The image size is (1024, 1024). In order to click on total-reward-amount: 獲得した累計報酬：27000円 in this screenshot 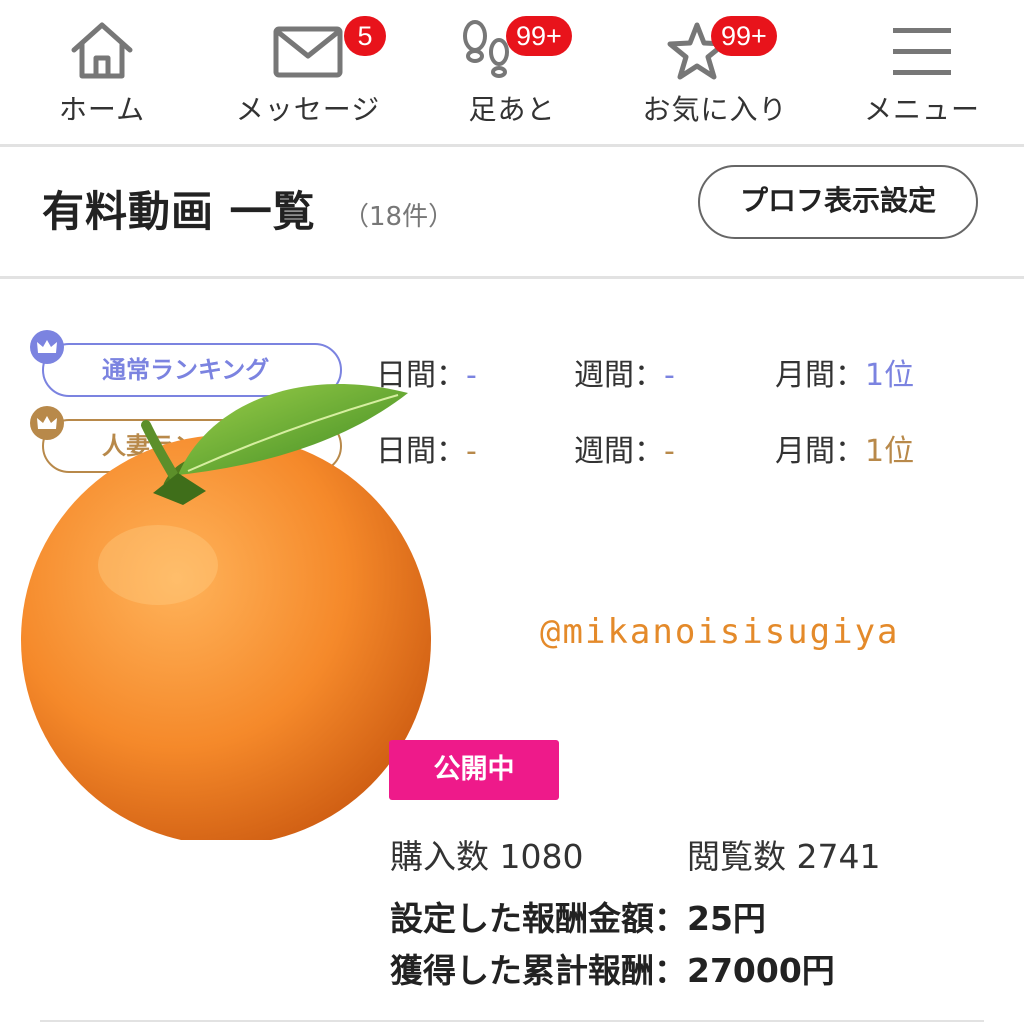, I will do `click(612, 970)`.